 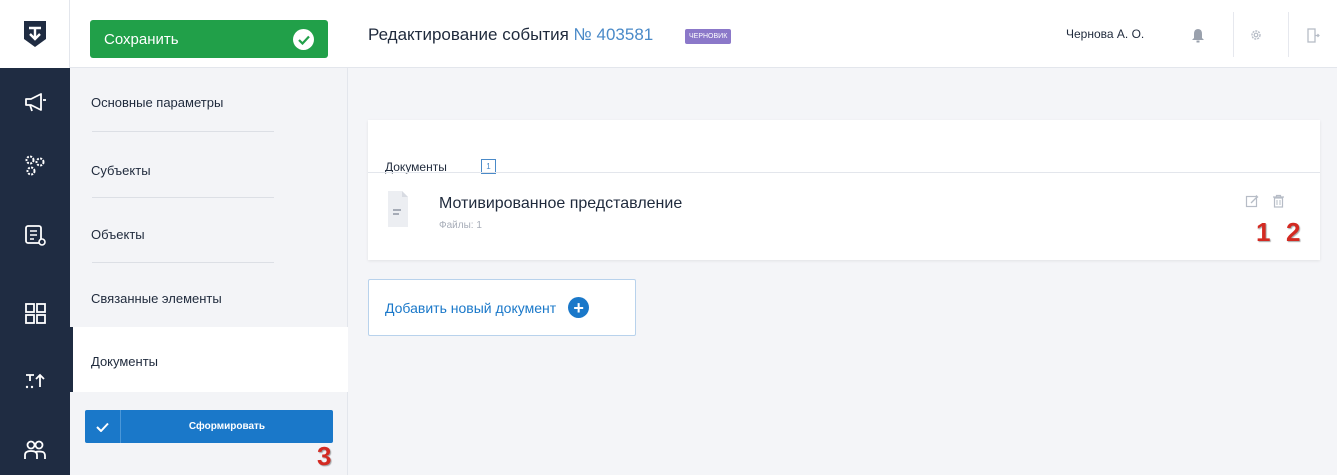 I want to click on save-bar: Сохранить, so click(x=209, y=34).